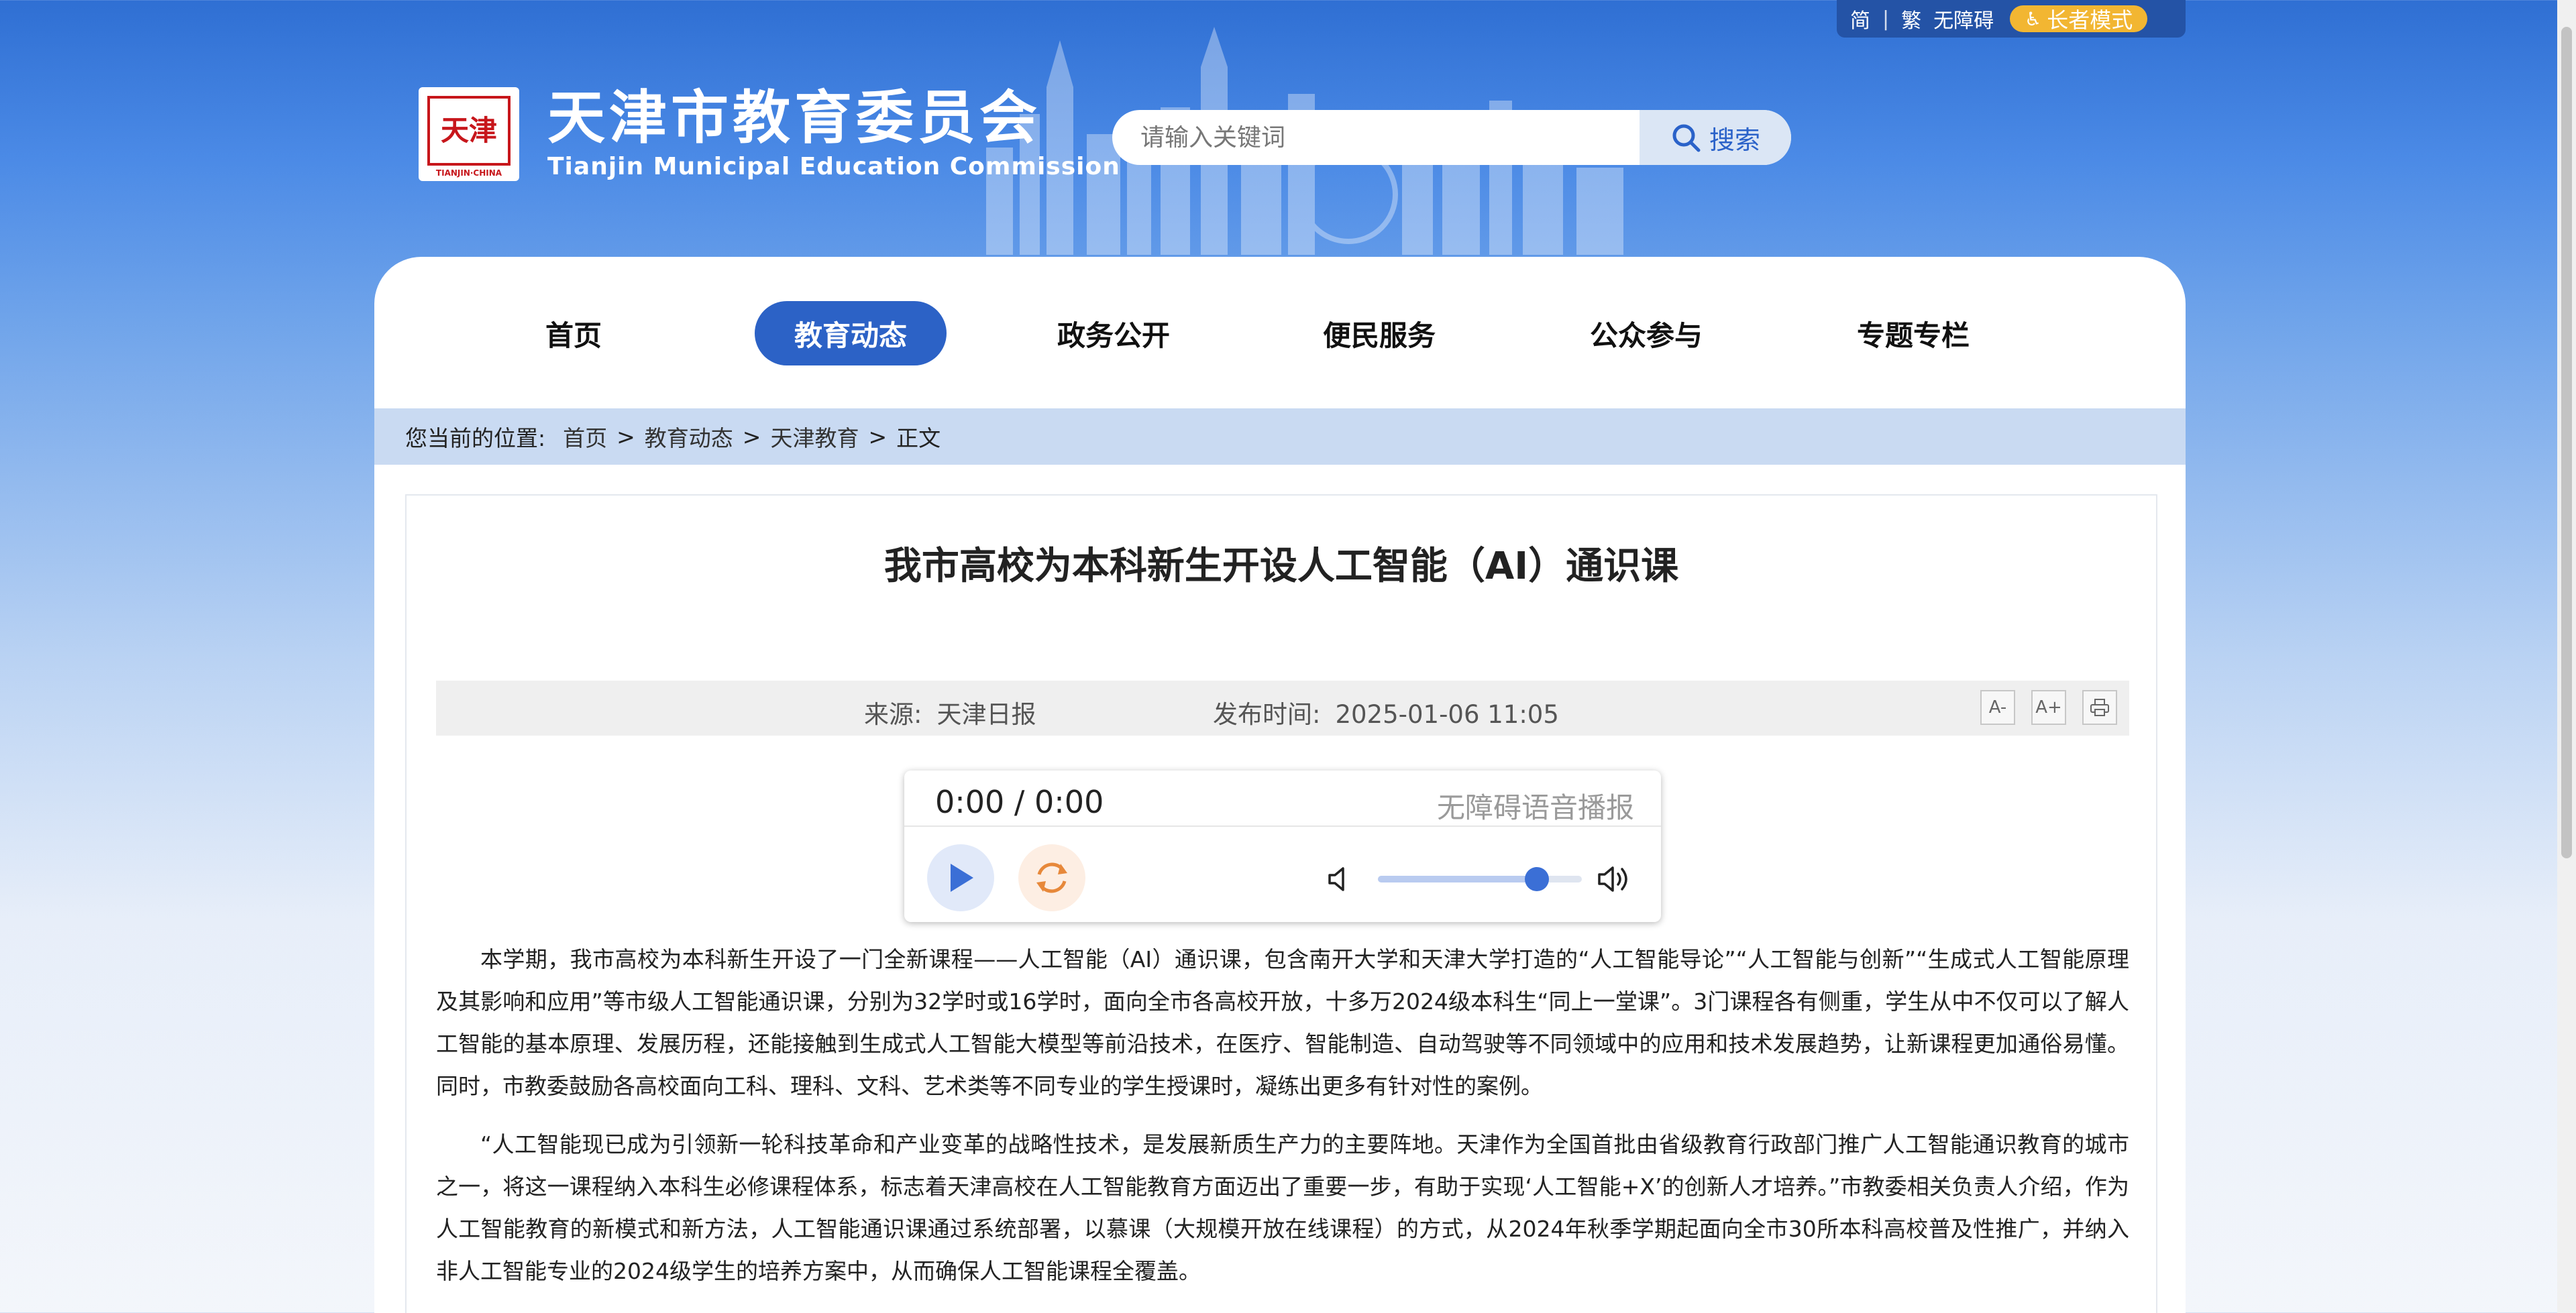  I want to click on play-icon, so click(962, 878).